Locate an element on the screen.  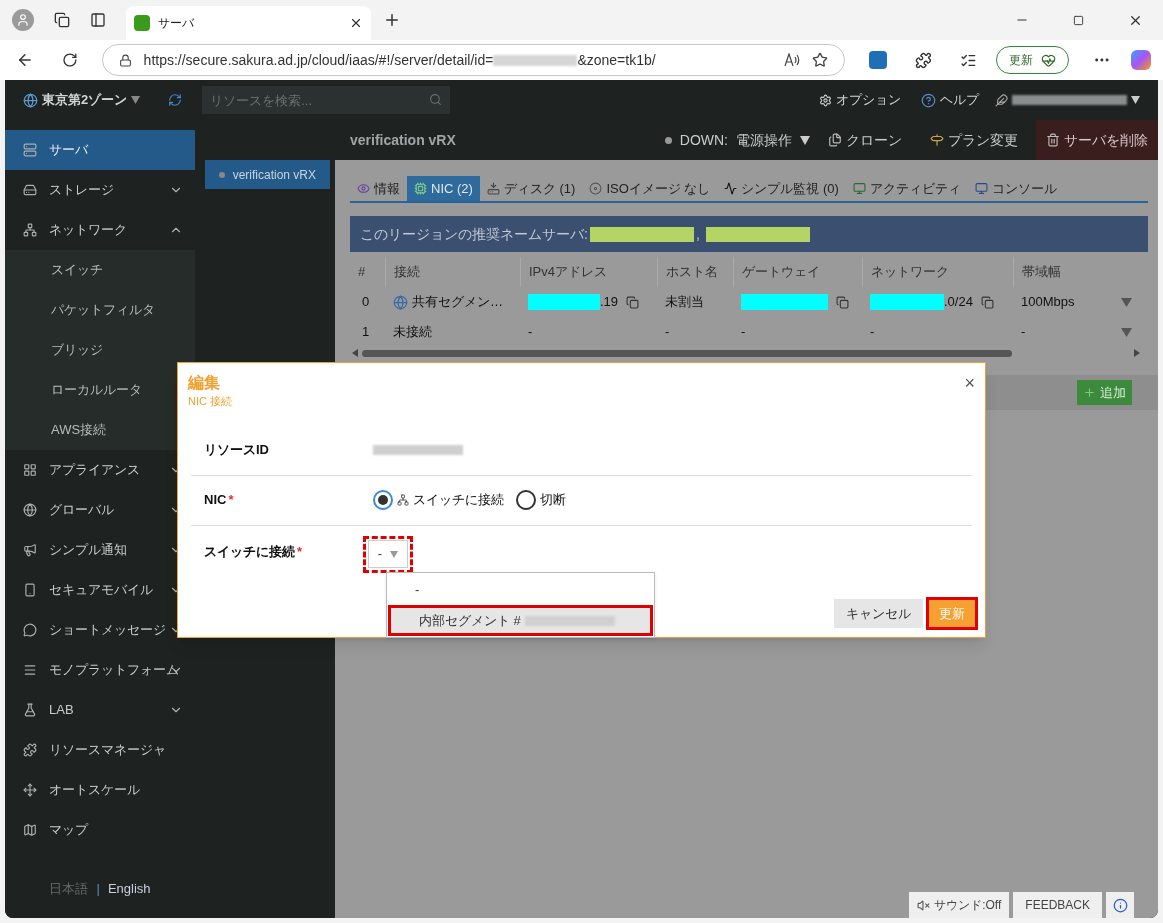
tab: アクティビティ is located at coordinates (906, 188).